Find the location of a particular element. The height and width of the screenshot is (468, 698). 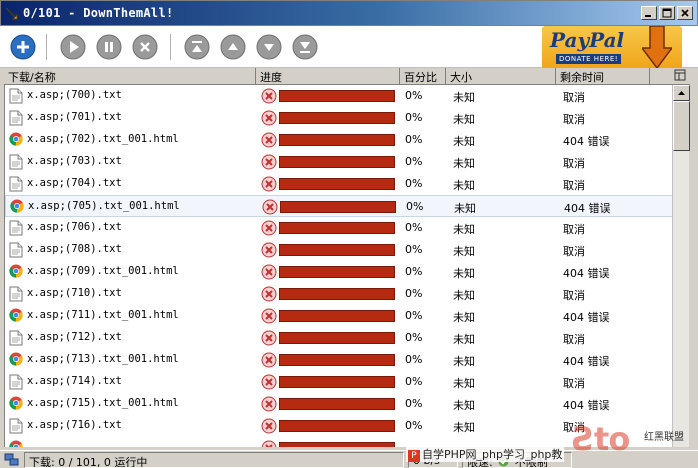

download-row: x.asp;(701).txt 0% 未知 取消 is located at coordinates (338, 118).